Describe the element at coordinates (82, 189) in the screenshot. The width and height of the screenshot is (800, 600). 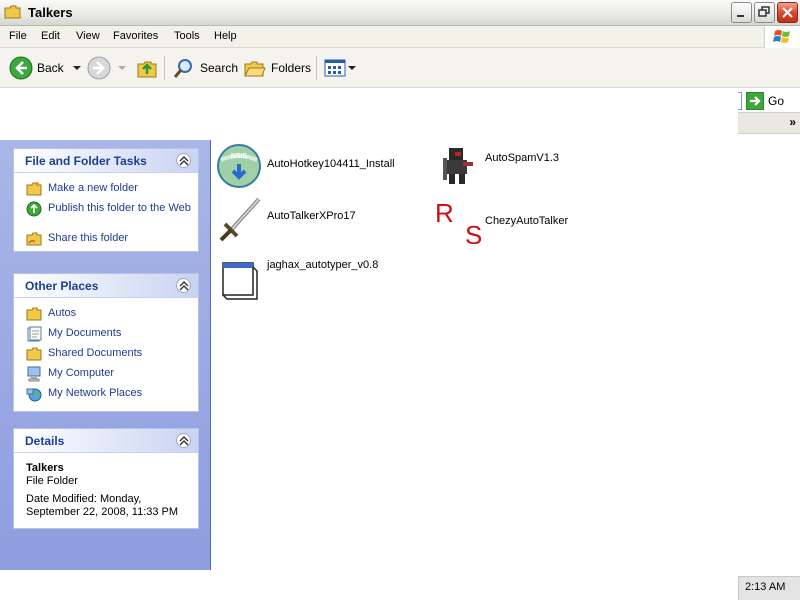
I see `task-make-new-folder: Make a new folder` at that location.